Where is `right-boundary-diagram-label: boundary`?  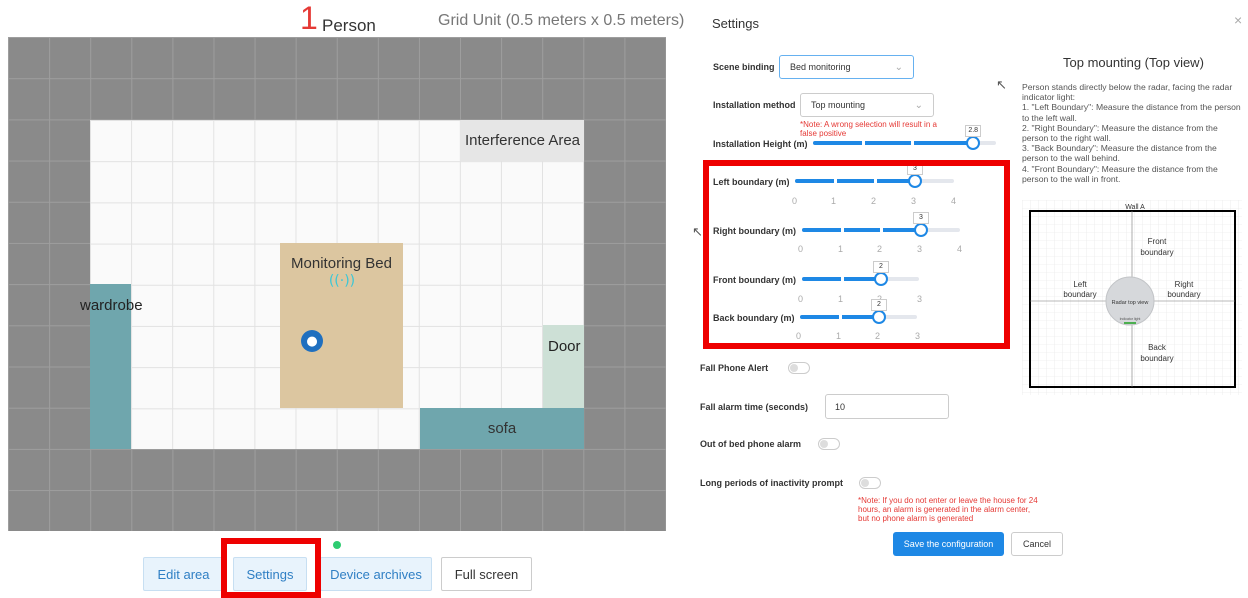 right-boundary-diagram-label: boundary is located at coordinates (1183, 294).